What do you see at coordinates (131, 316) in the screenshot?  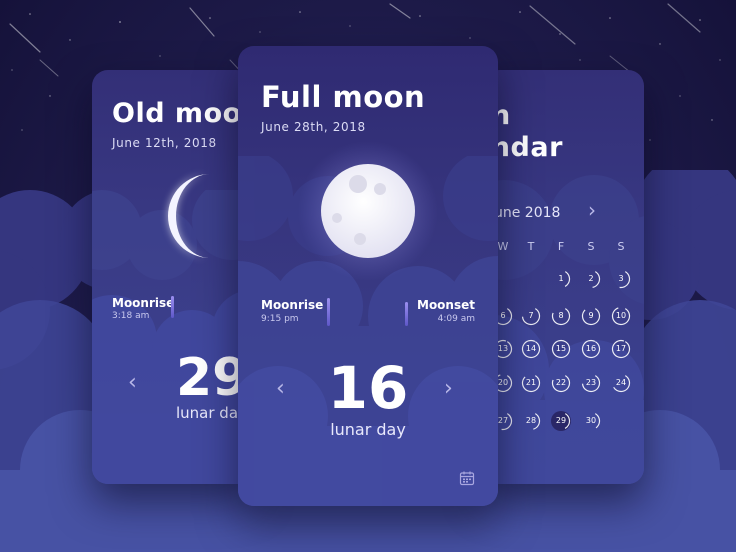 I see `moonrise-time: 3:18 am` at bounding box center [131, 316].